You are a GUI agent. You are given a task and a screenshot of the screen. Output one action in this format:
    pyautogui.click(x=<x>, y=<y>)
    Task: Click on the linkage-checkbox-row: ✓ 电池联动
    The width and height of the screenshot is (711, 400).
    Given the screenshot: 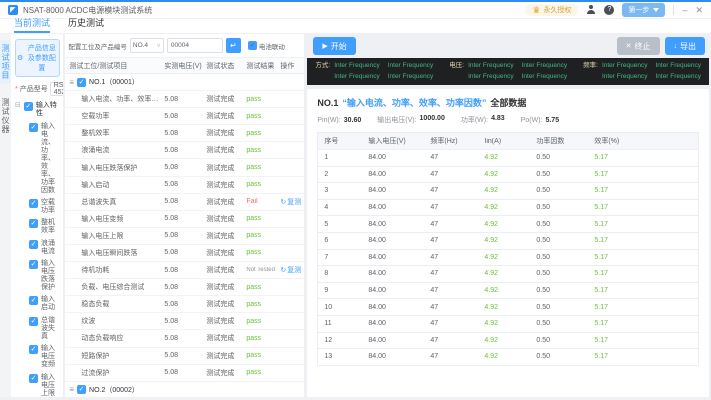 What is the action you would take?
    pyautogui.click(x=266, y=46)
    